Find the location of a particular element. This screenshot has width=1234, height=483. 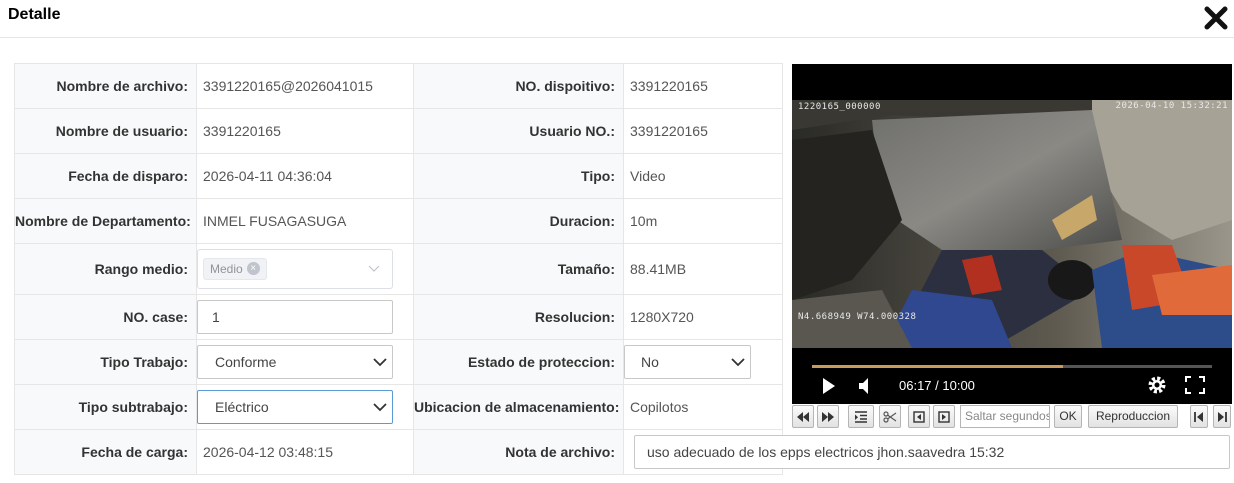

rango-medio-cell: Medio × is located at coordinates (305, 269).